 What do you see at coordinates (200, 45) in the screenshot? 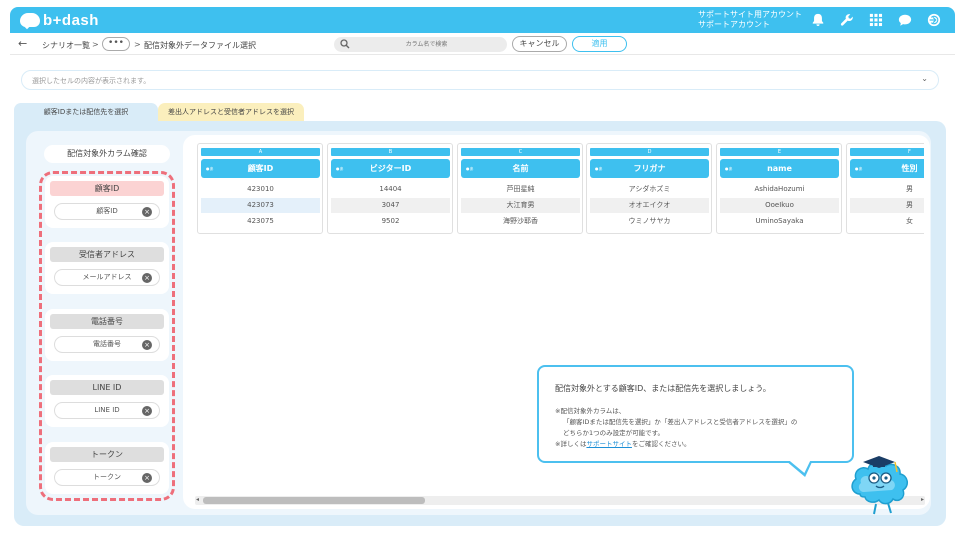
I see `breadcrumb-current: 配信対象外データファイル選択` at bounding box center [200, 45].